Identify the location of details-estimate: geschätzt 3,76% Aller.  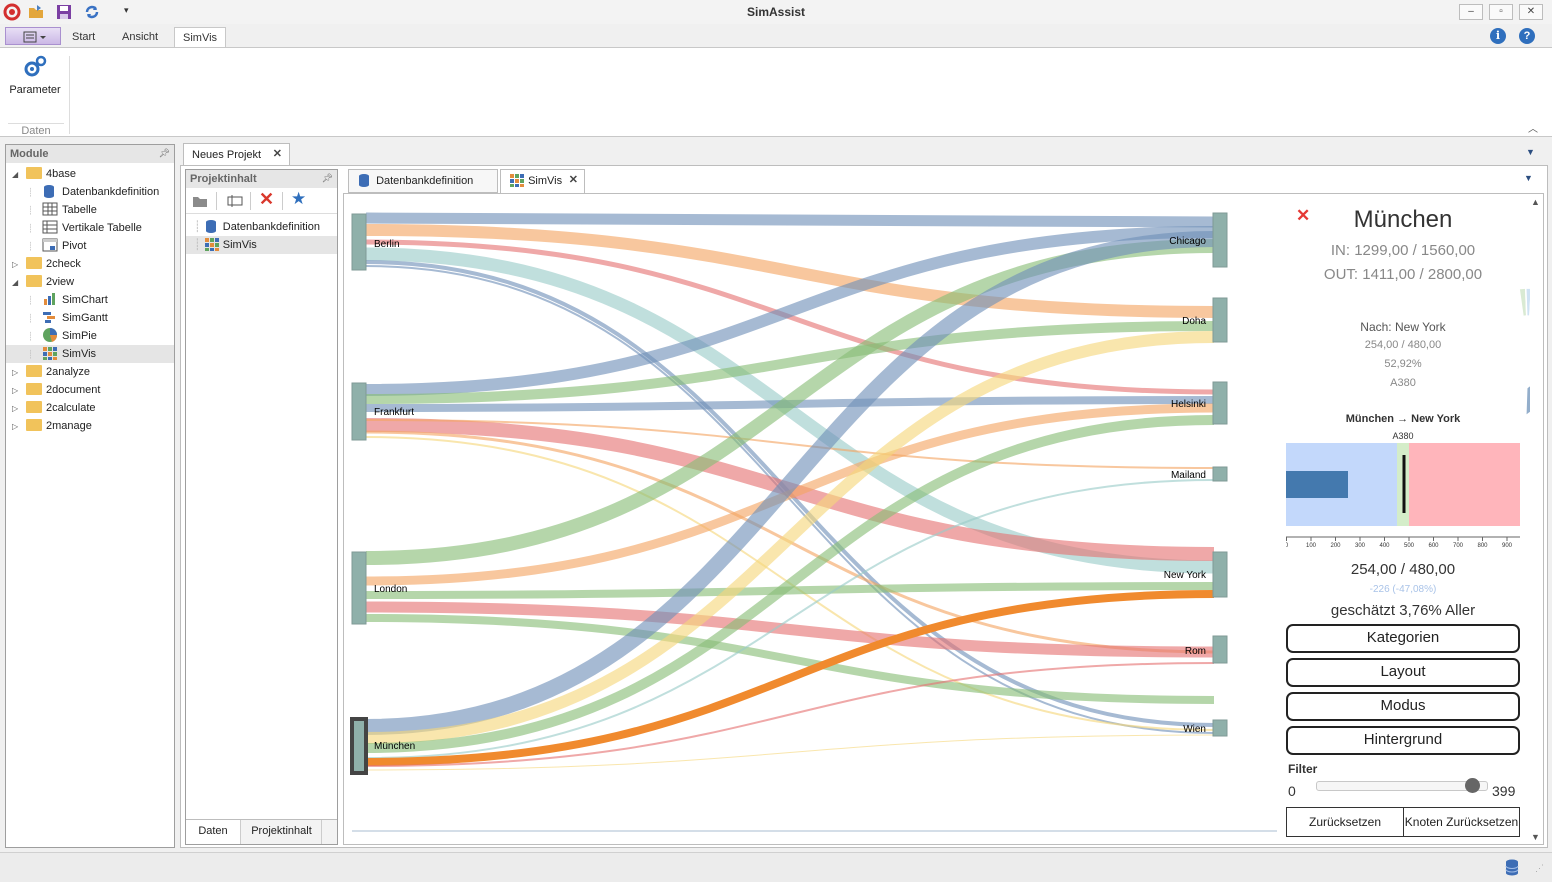
(1403, 610).